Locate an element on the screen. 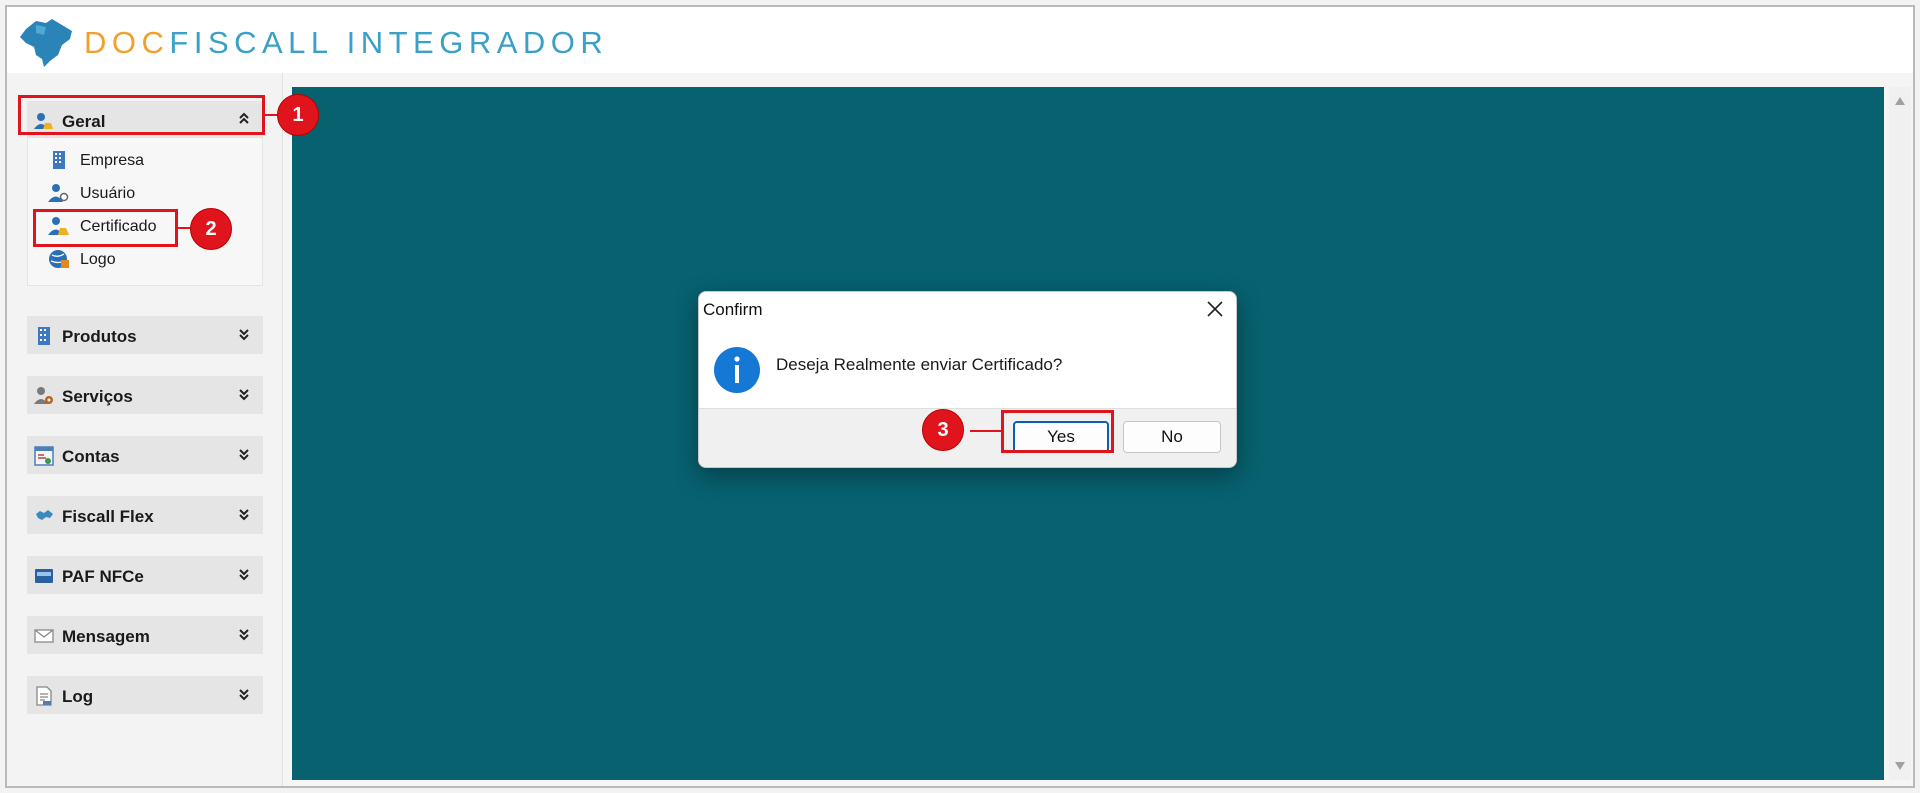  scroll-up-arrow-icon is located at coordinates (1900, 101).